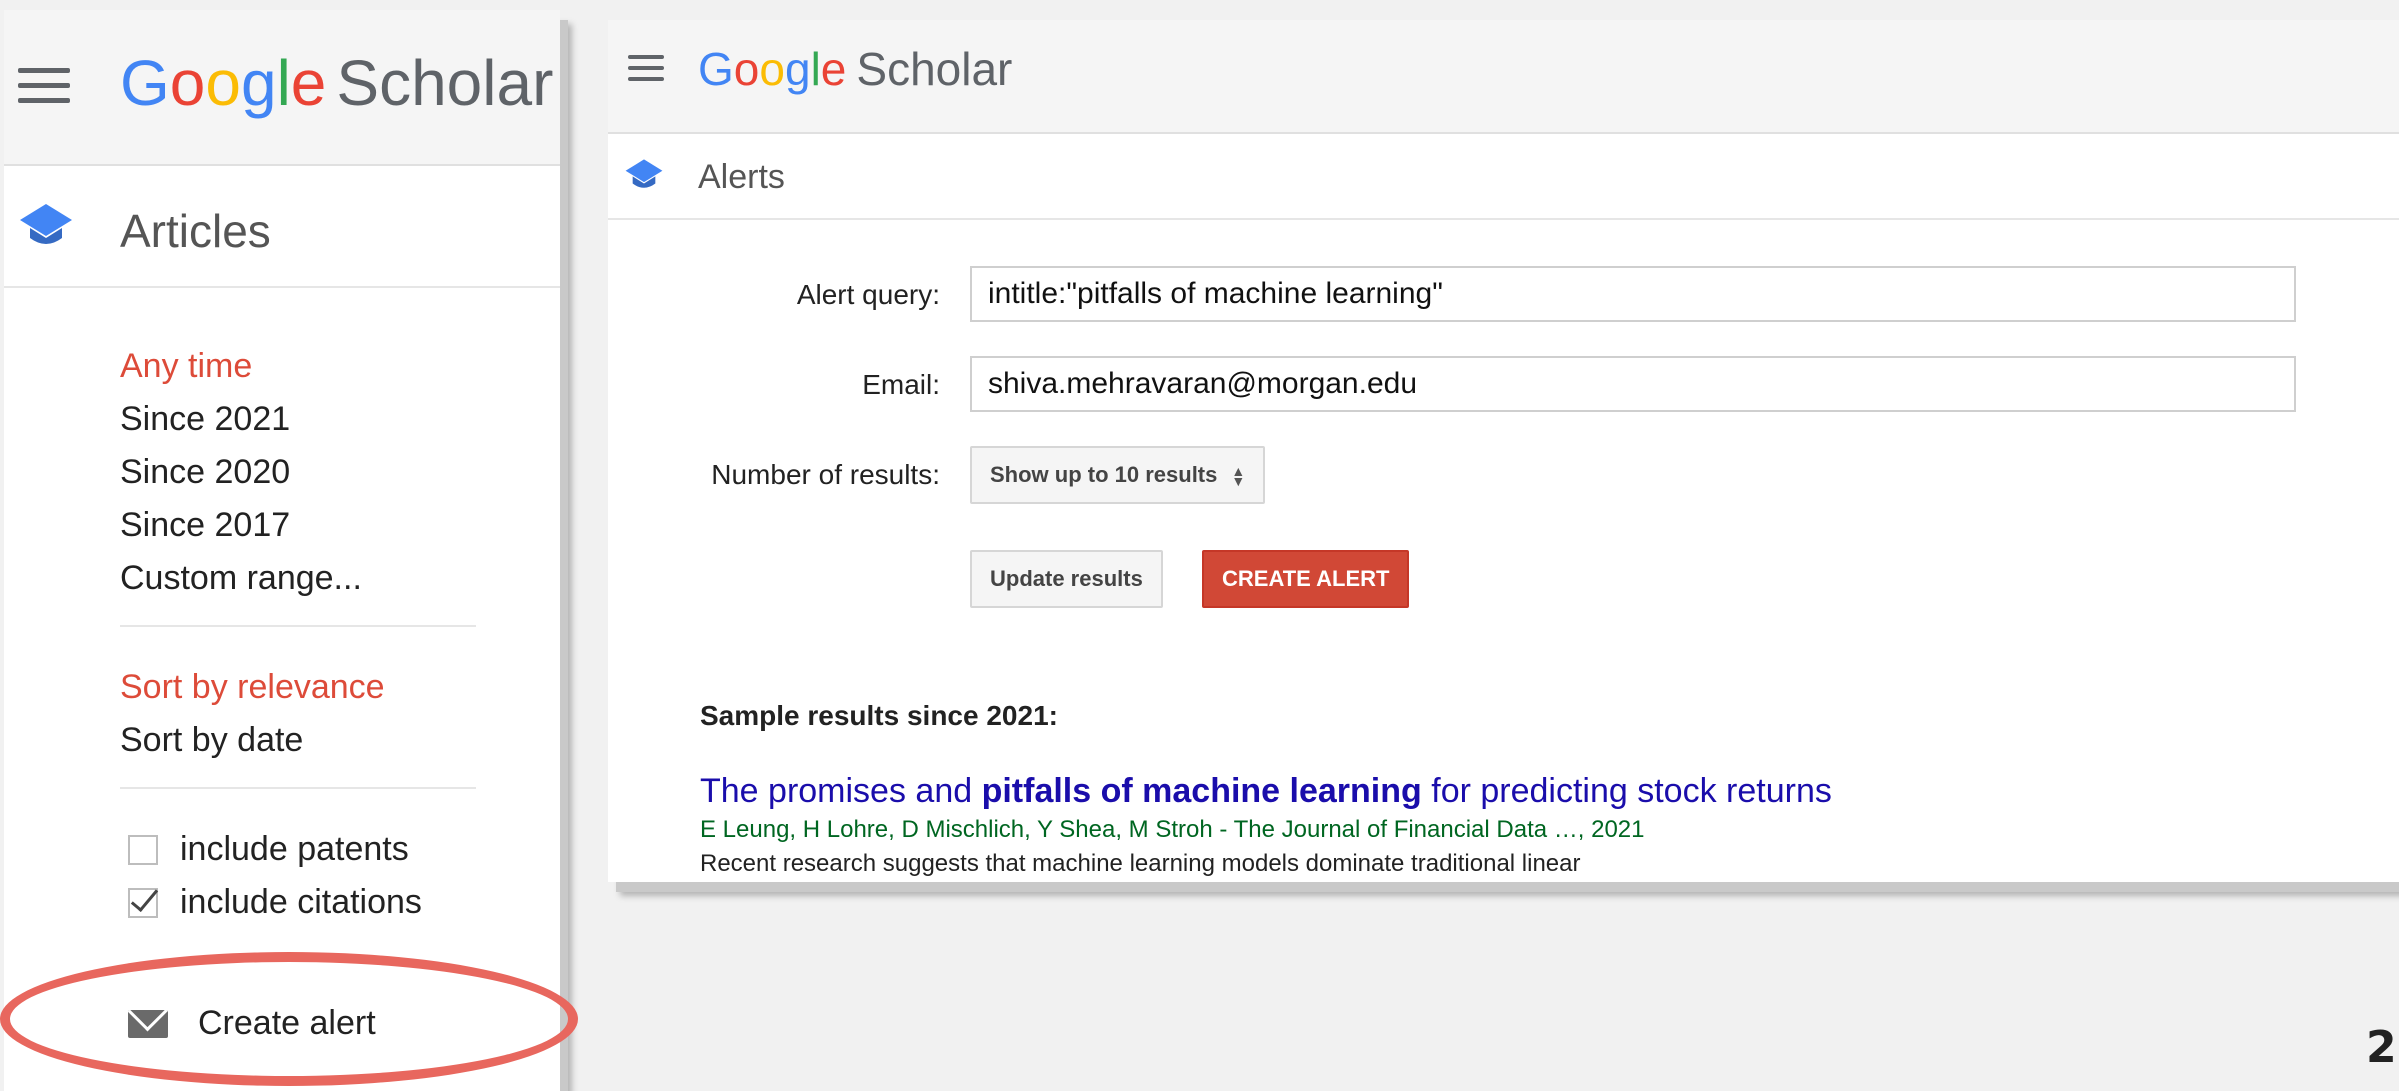  I want to click on num-results-select: Show up to 10 results ▲ ▼, so click(1118, 475).